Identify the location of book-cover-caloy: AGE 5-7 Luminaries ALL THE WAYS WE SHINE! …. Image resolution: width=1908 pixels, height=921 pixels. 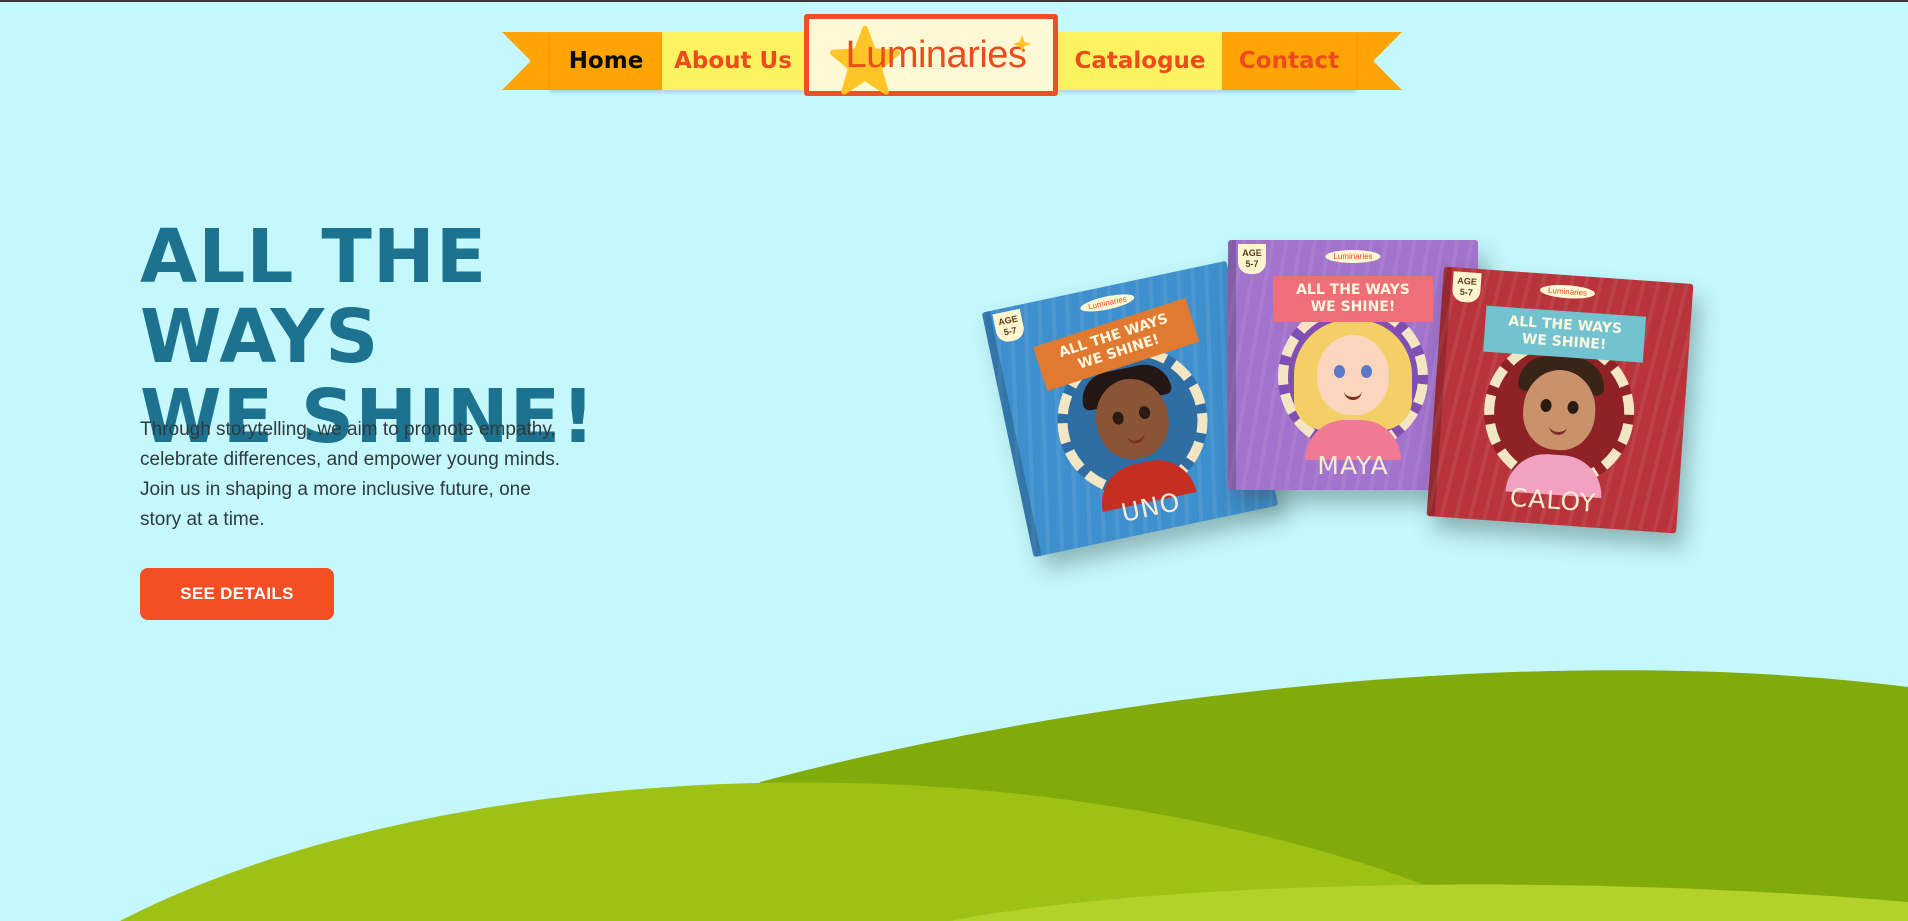
(1560, 400).